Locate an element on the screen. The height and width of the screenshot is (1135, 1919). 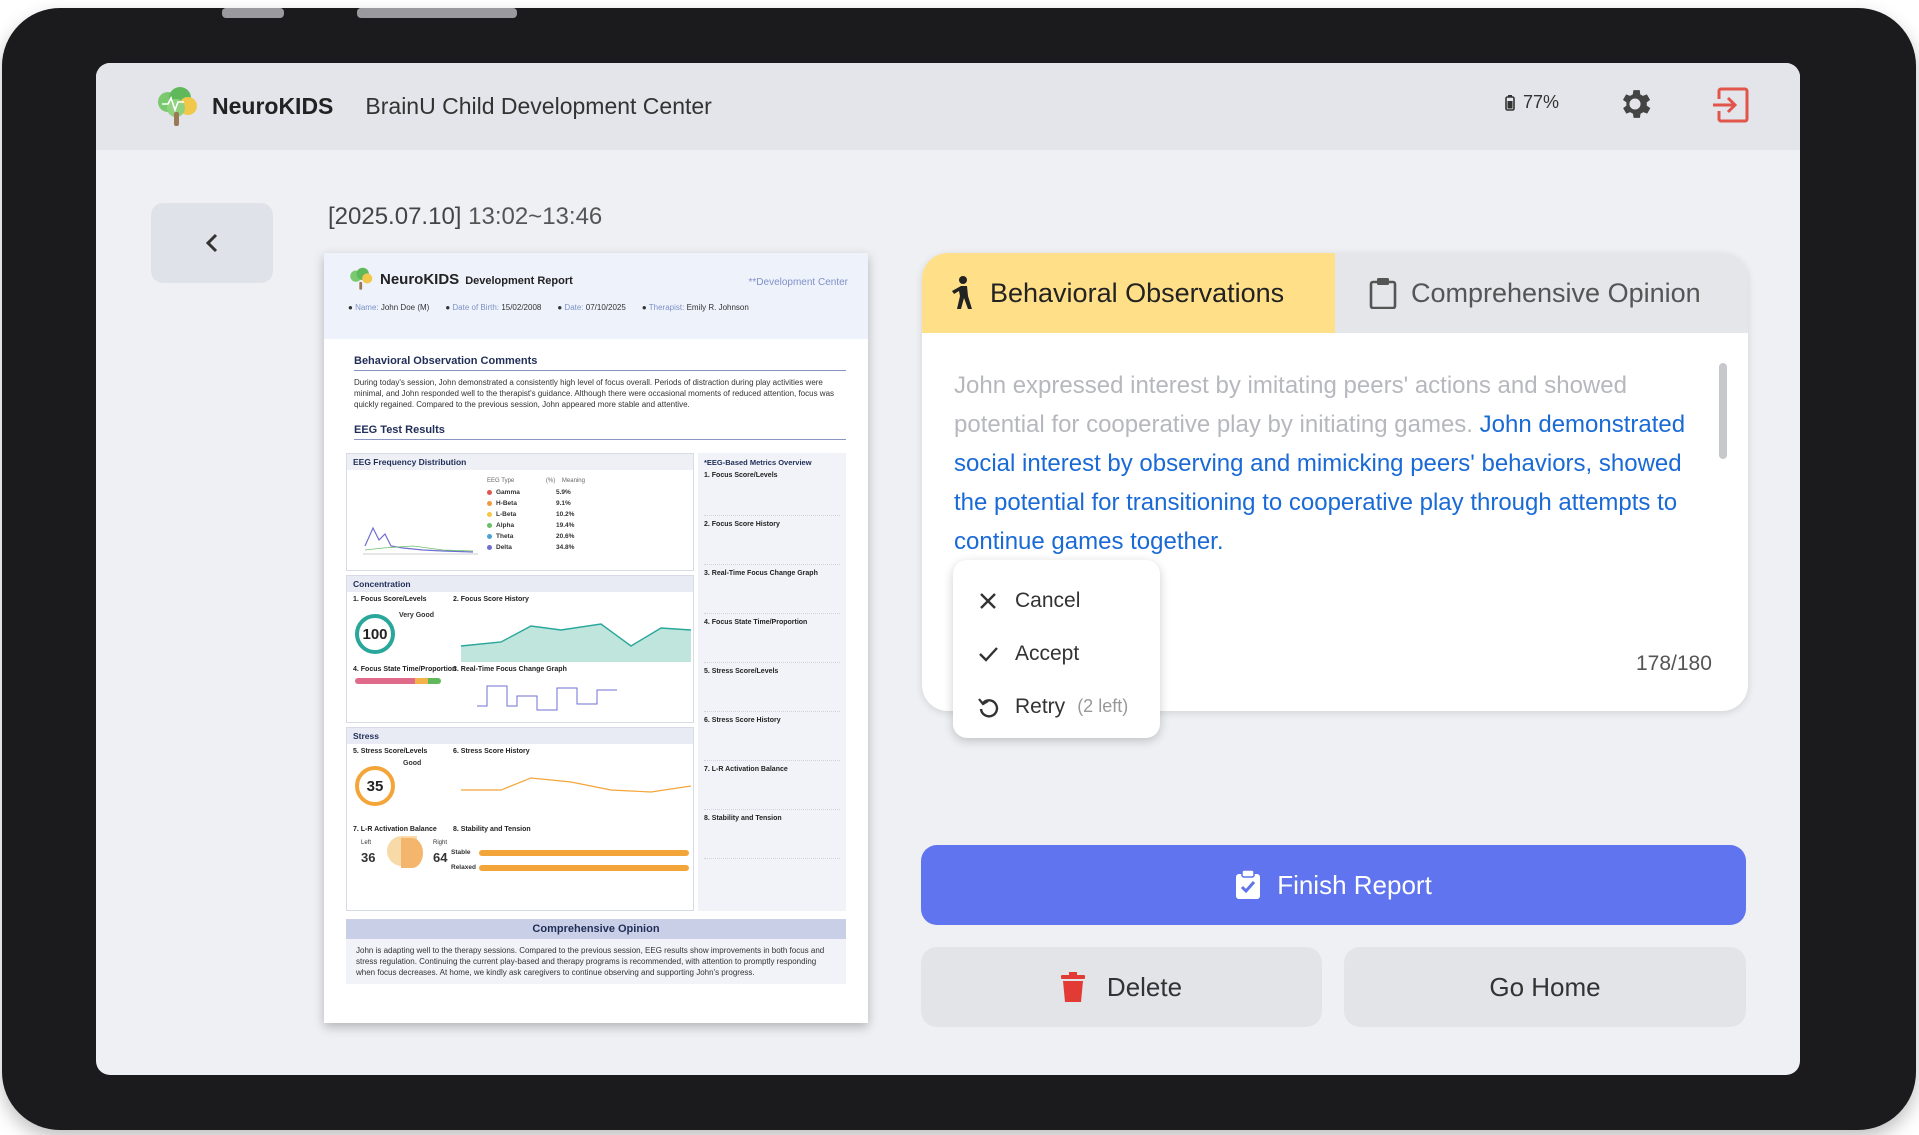
tab-comprehensive-opinion: Comprehensive Opinion is located at coordinates (1541, 293).